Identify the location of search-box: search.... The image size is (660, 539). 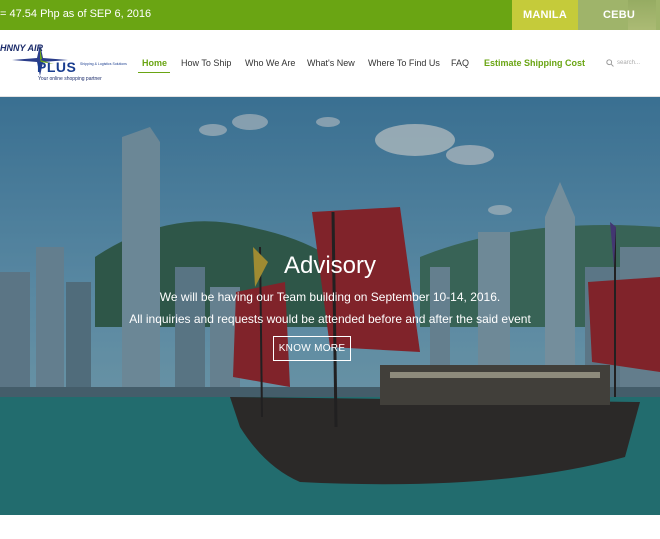
(623, 63).